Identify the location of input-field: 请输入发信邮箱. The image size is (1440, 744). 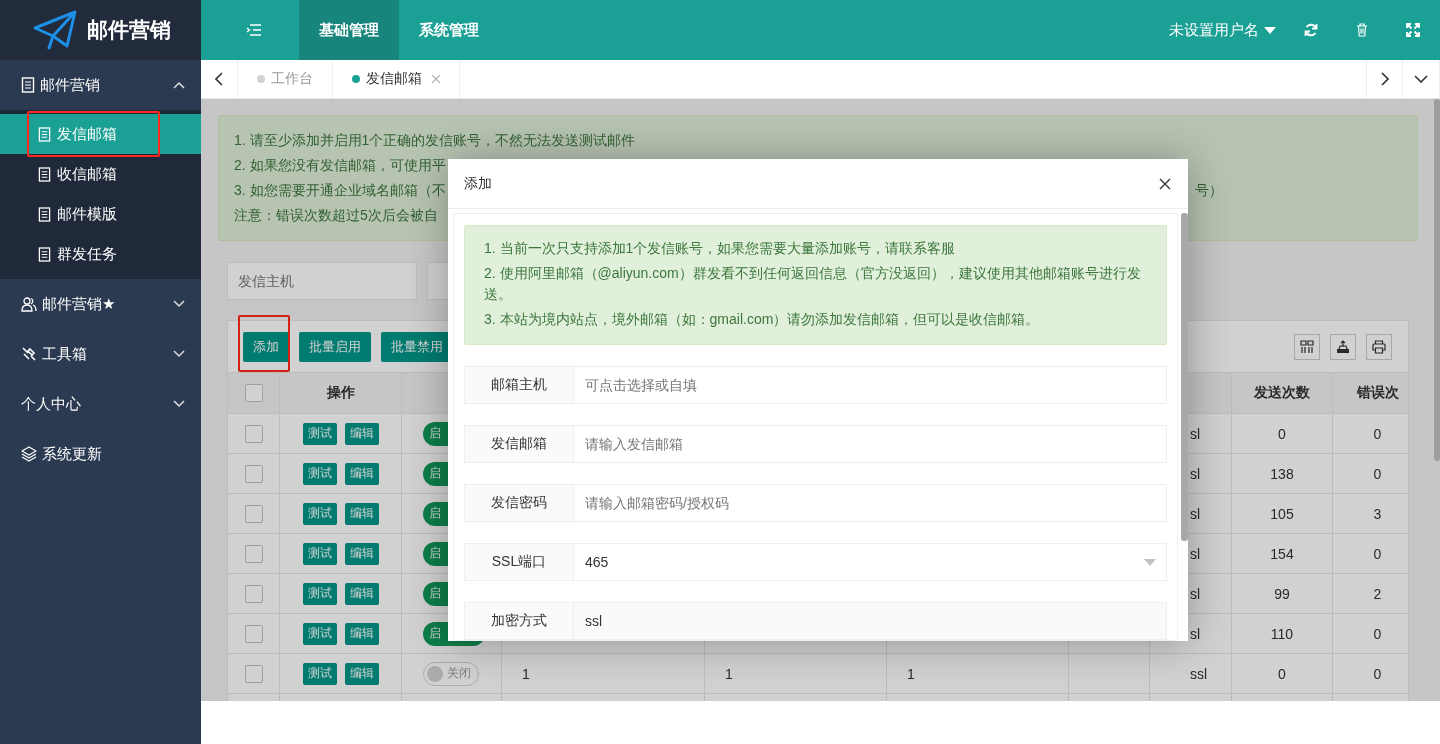
(870, 444).